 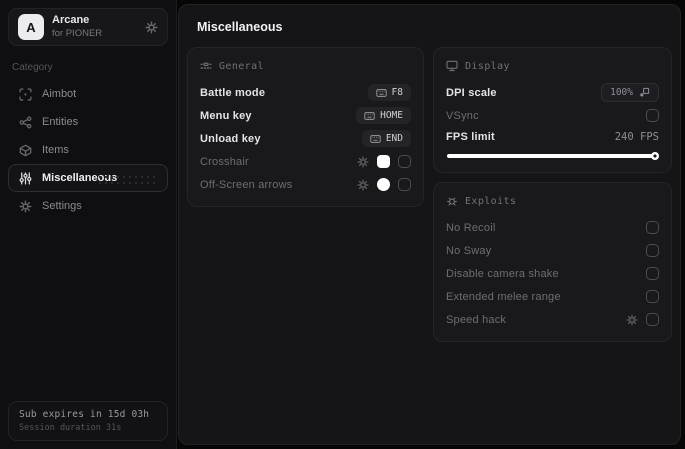 I want to click on sidebar-item-label: Settings, so click(x=62, y=206).